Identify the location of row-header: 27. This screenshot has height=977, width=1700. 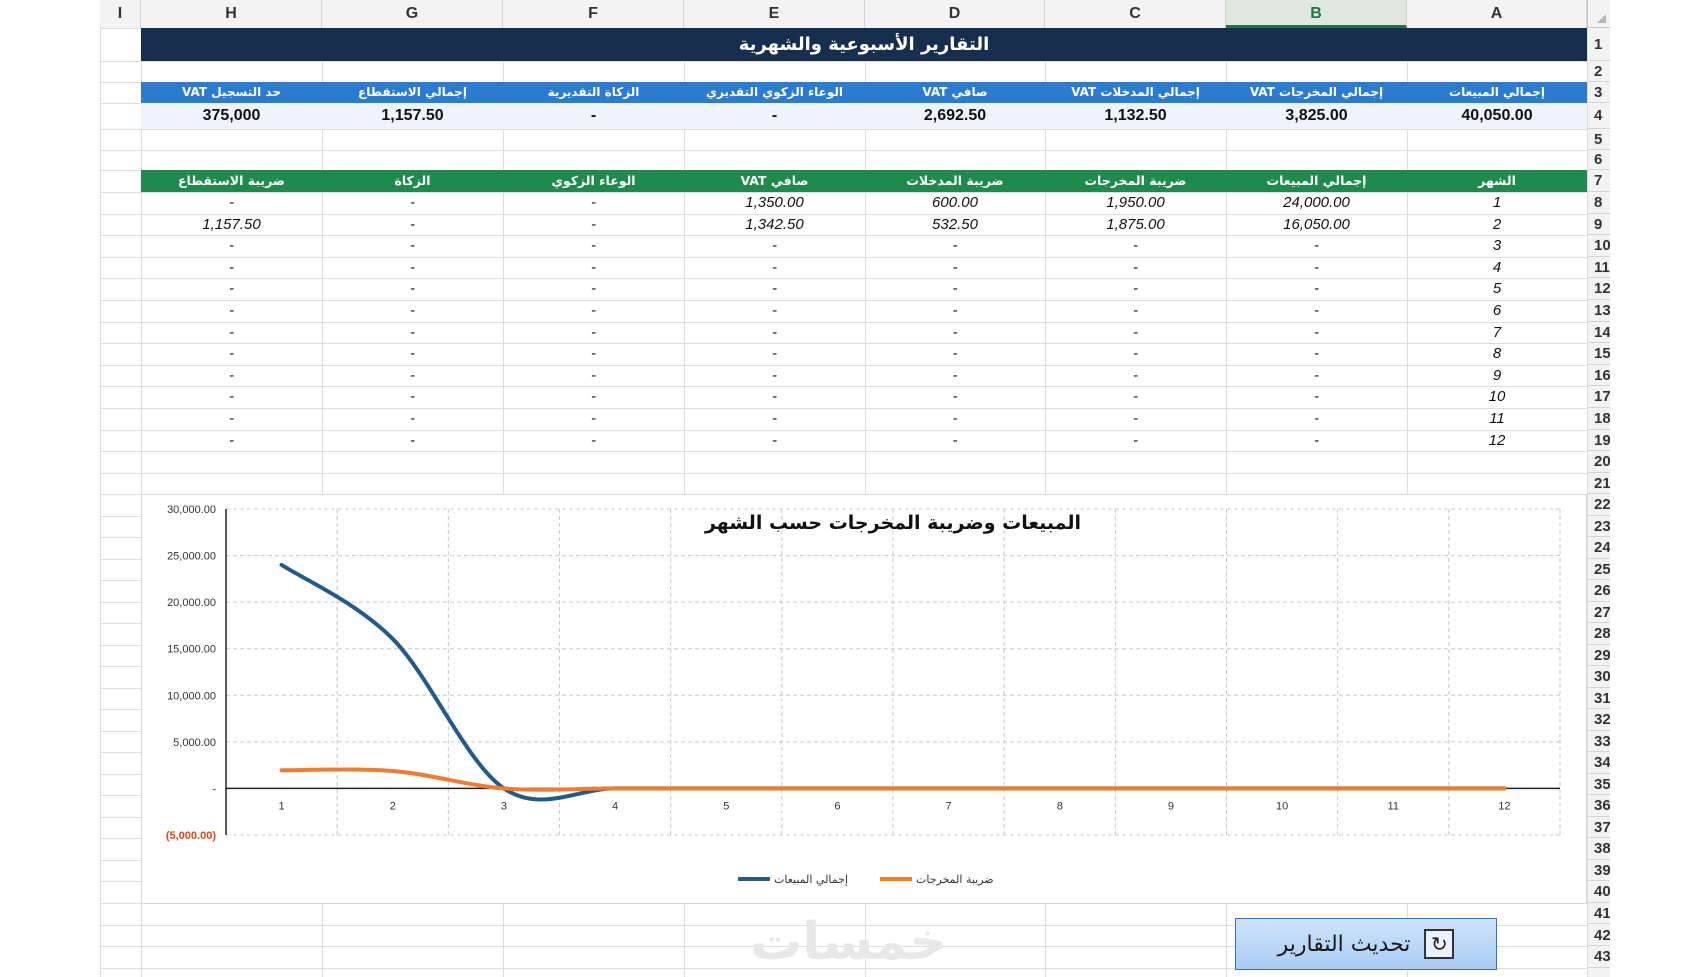
(1599, 613).